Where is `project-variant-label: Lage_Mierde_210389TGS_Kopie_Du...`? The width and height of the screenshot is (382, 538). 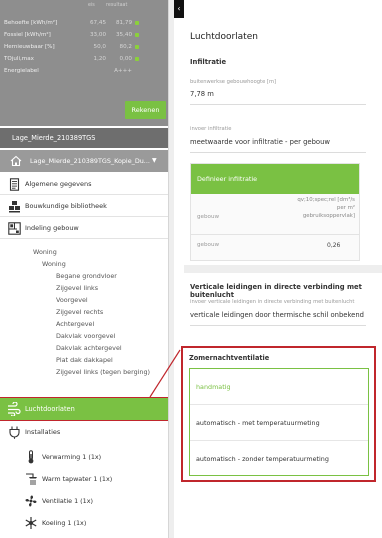 project-variant-label: Lage_Mierde_210389TGS_Kopie_Du... is located at coordinates (90, 161).